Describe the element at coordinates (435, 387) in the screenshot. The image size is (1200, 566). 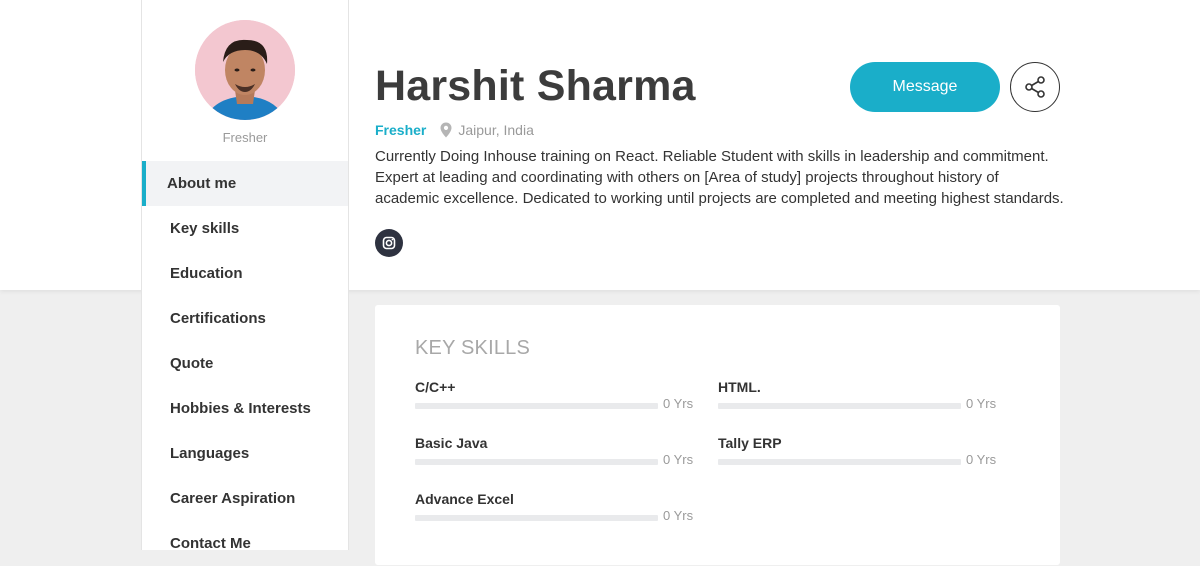
I see `skill-name: C/C++` at that location.